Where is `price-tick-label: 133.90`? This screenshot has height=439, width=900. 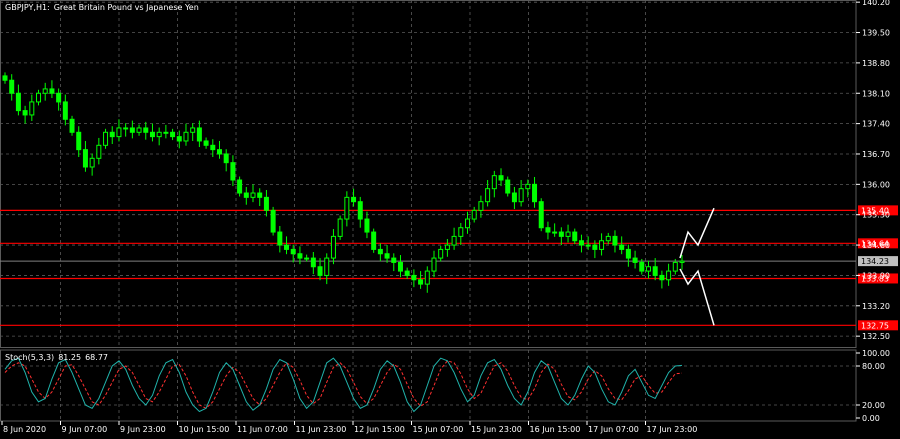
price-tick-label: 133.90 is located at coordinates (876, 275).